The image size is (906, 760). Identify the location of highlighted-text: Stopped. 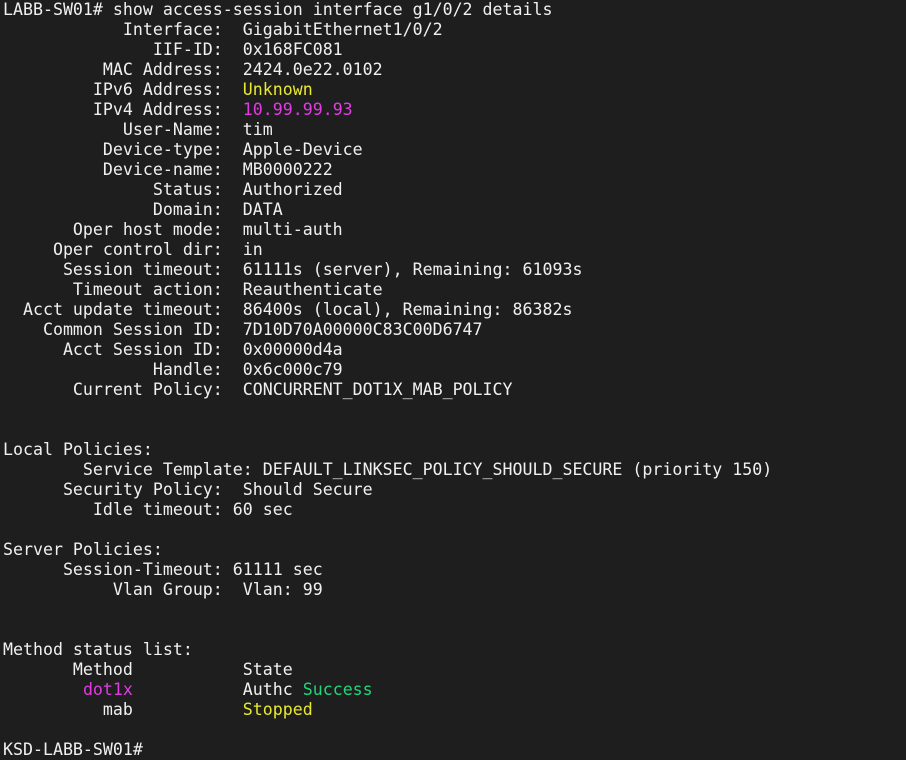
(277, 709).